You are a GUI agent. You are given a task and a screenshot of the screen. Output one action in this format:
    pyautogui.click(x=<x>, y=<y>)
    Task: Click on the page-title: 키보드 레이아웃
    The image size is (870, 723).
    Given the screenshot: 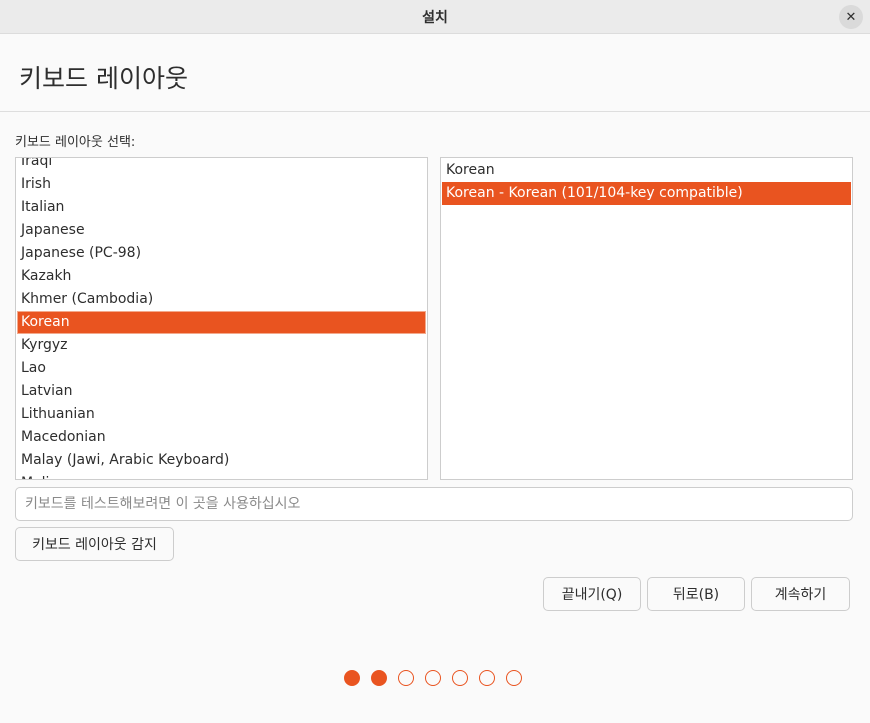 What is the action you would take?
    pyautogui.click(x=103, y=78)
    